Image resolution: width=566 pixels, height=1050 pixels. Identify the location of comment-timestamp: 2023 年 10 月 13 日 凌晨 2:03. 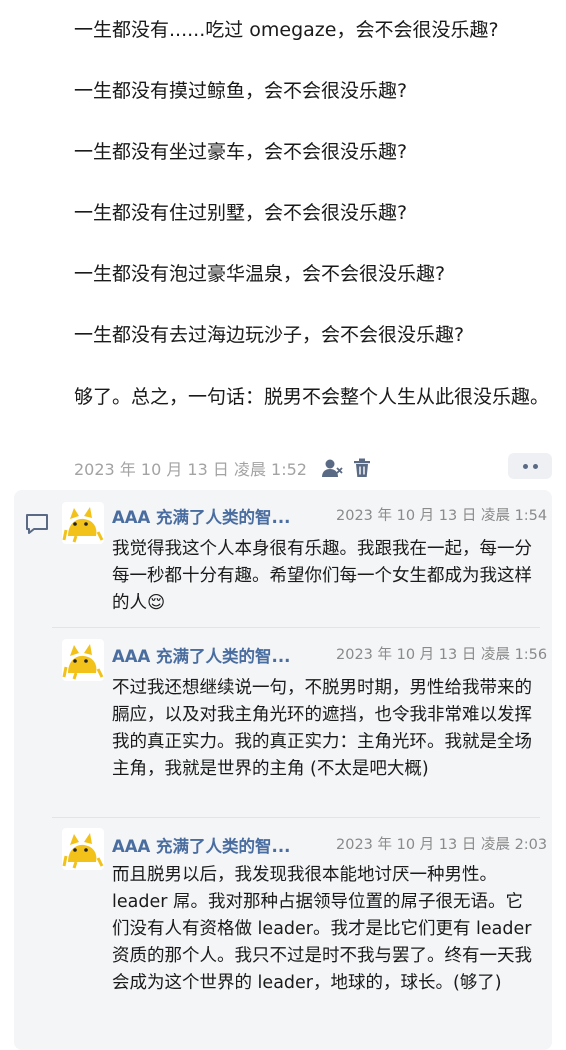
(442, 845).